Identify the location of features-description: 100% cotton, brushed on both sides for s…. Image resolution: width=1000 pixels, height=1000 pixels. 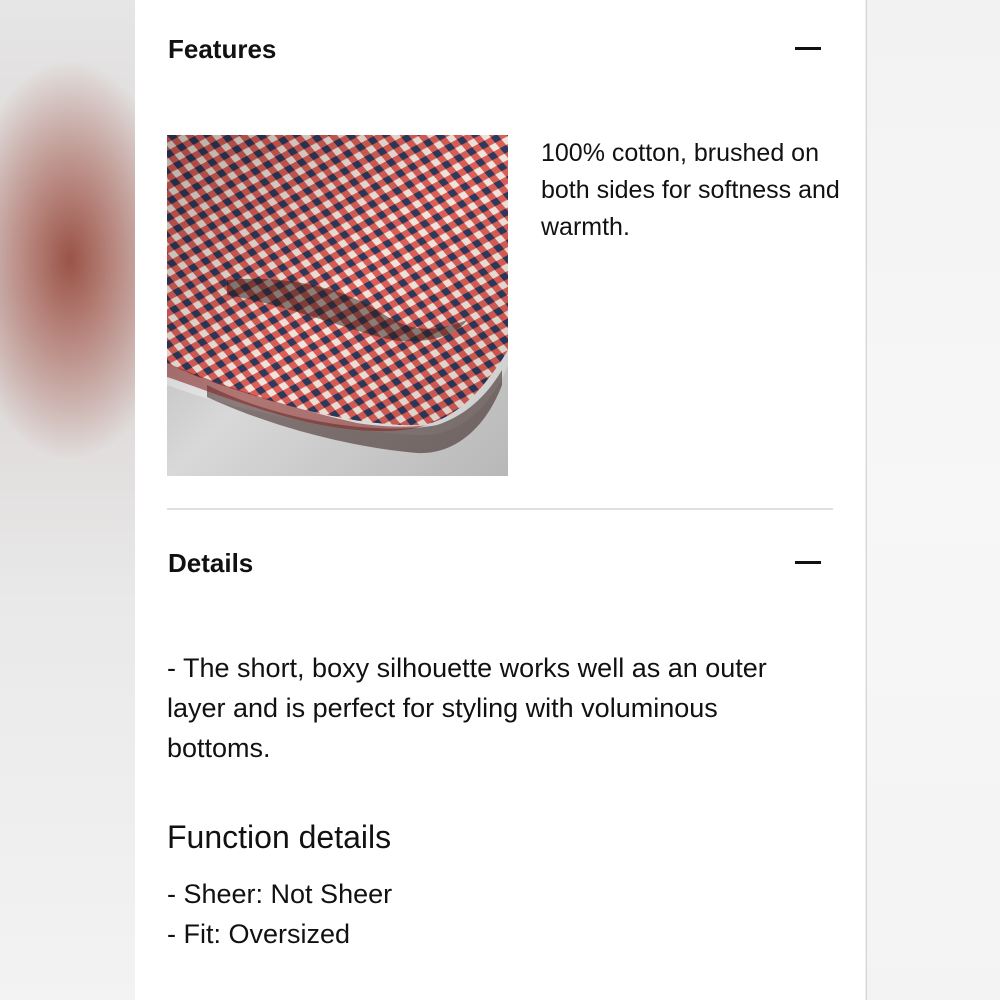
(690, 190).